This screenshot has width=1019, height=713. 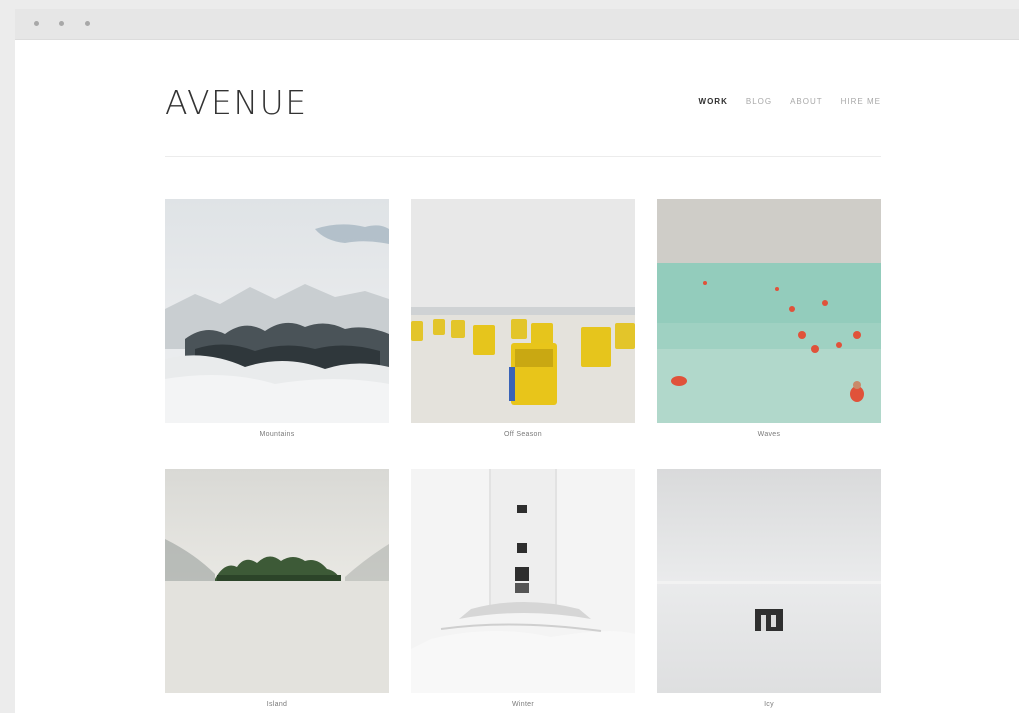 I want to click on gallery-item-mountains: Mountains, so click(x=277, y=334).